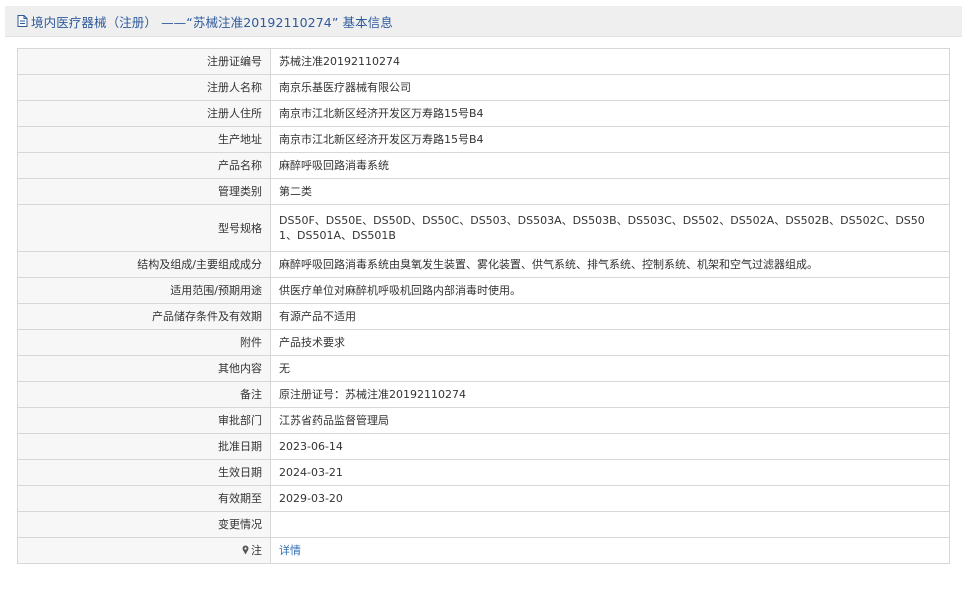 This screenshot has height=597, width=962. Describe the element at coordinates (245, 549) in the screenshot. I see `pin-icon` at that location.